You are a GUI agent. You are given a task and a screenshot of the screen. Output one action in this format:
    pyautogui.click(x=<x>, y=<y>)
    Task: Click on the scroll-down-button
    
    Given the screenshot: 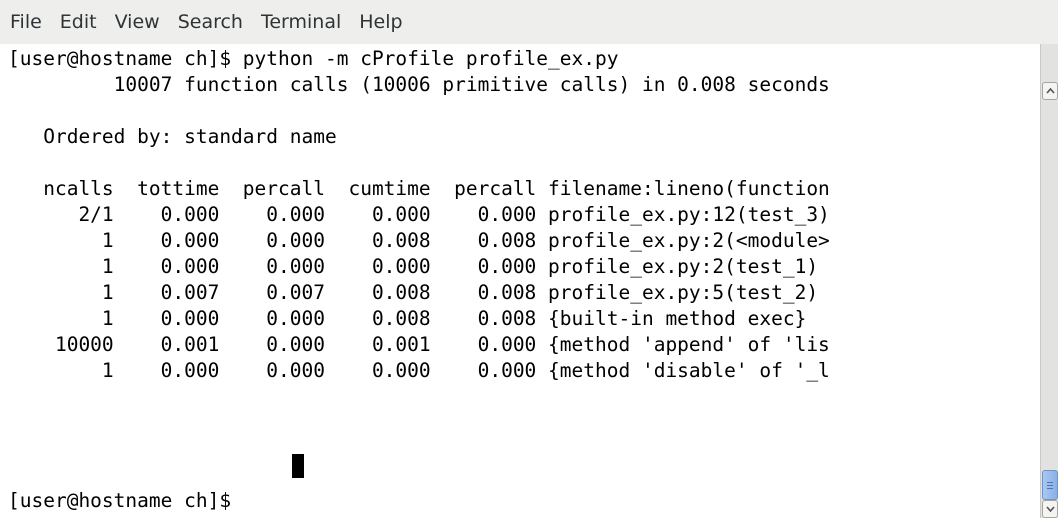 What is the action you would take?
    pyautogui.click(x=1050, y=509)
    